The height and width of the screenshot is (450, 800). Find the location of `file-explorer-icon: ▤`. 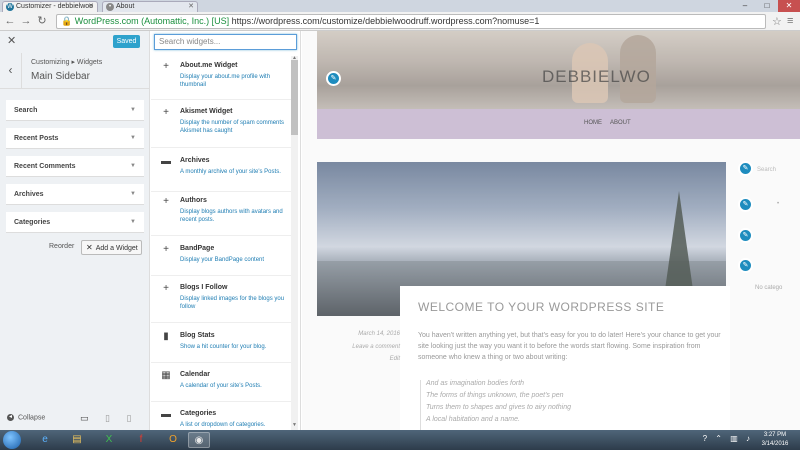

file-explorer-icon: ▤ is located at coordinates (77, 440).